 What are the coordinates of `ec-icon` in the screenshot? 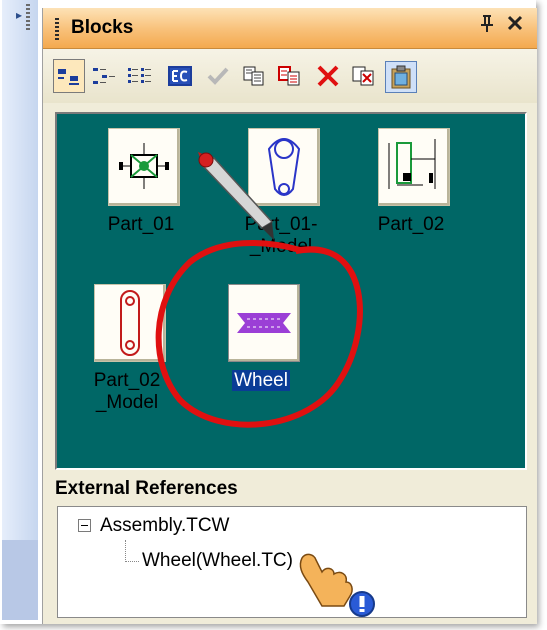 It's located at (180, 76).